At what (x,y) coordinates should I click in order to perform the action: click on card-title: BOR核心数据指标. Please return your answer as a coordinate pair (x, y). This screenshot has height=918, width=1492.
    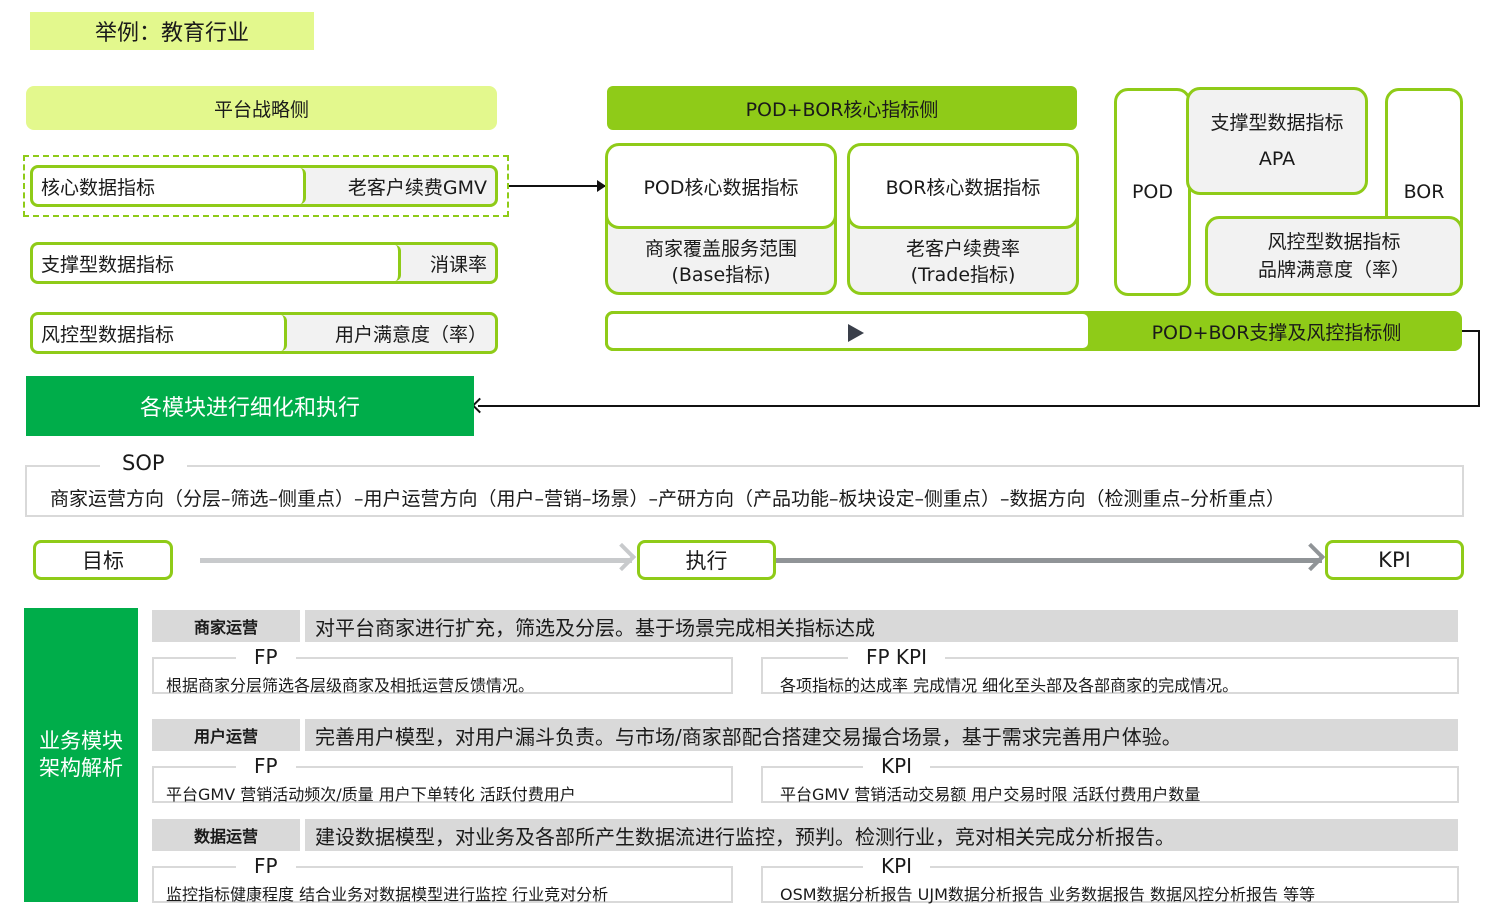
    Looking at the image, I should click on (963, 187).